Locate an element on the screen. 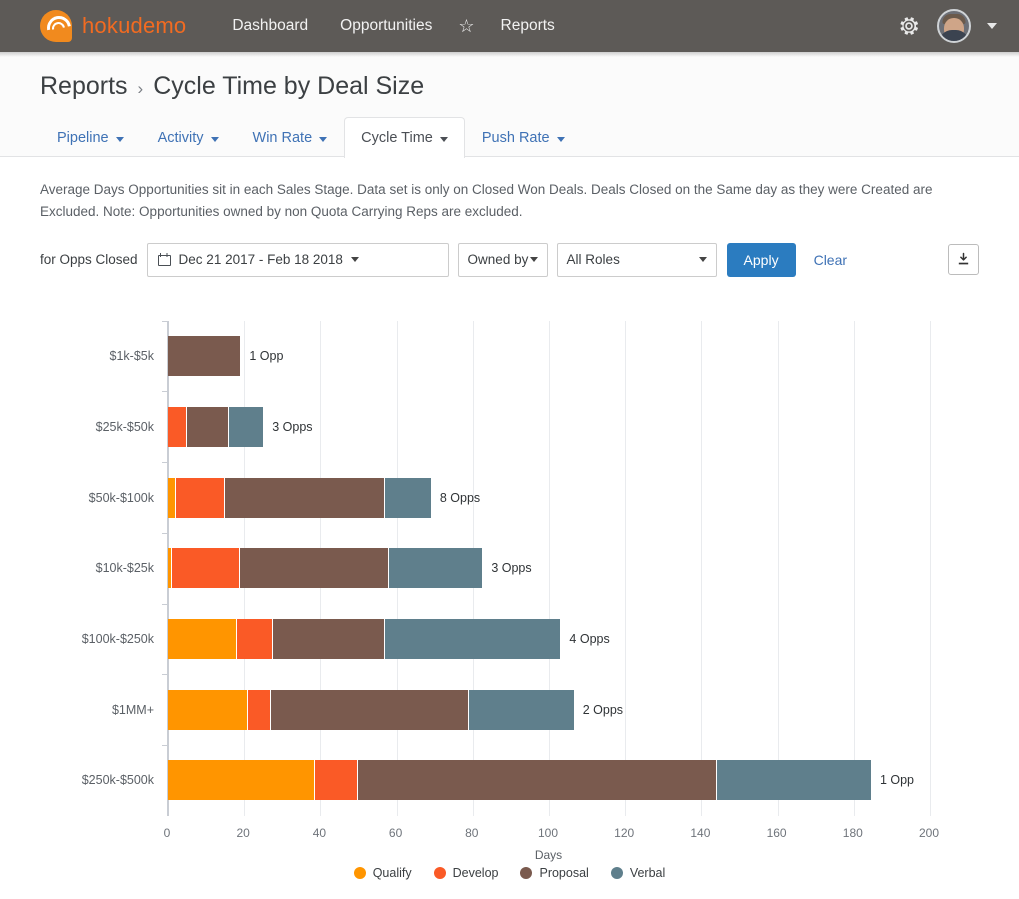 The width and height of the screenshot is (1019, 899). tab-push-rate: Push Rate is located at coordinates (523, 138).